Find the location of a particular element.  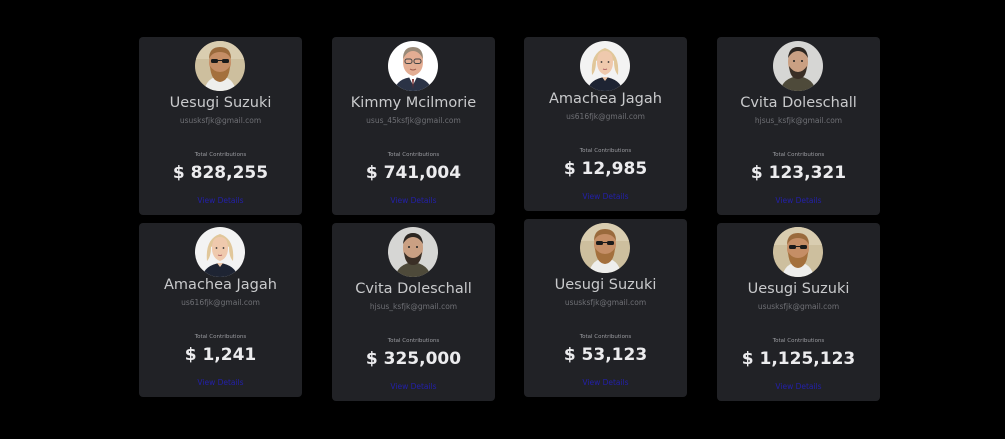

man-glasses-suit-avatar-icon is located at coordinates (413, 66).